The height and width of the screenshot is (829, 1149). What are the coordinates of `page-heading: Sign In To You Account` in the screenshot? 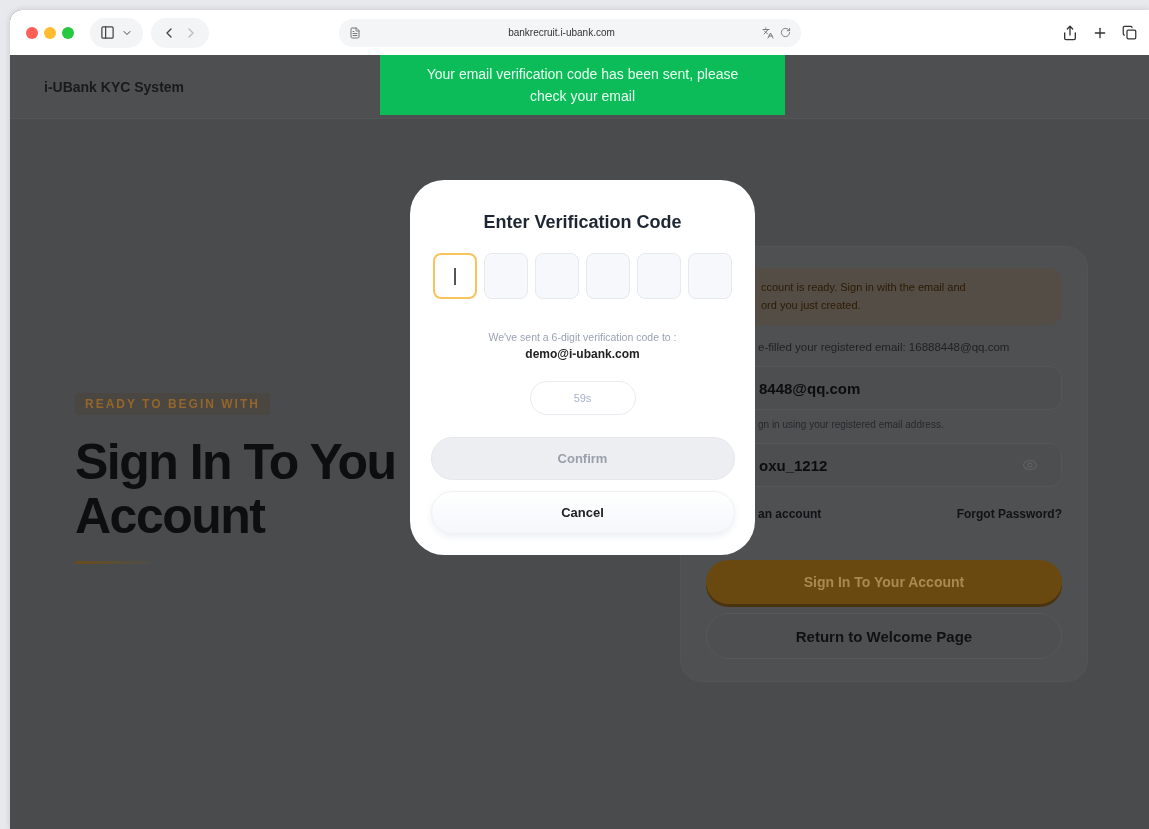 It's located at (235, 489).